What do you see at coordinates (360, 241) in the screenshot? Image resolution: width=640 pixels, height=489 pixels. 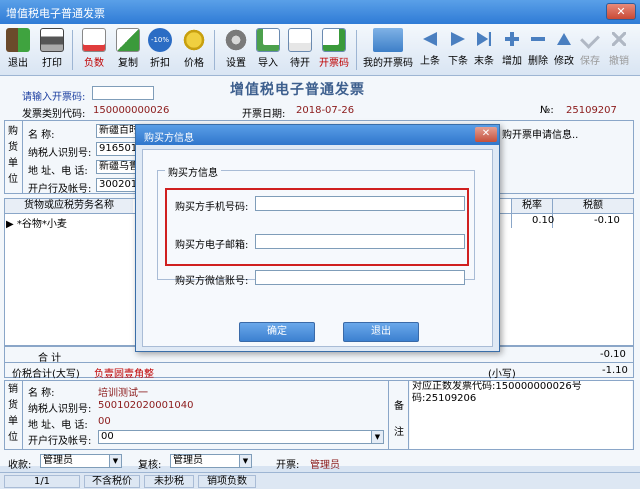 I see `email-input` at bounding box center [360, 241].